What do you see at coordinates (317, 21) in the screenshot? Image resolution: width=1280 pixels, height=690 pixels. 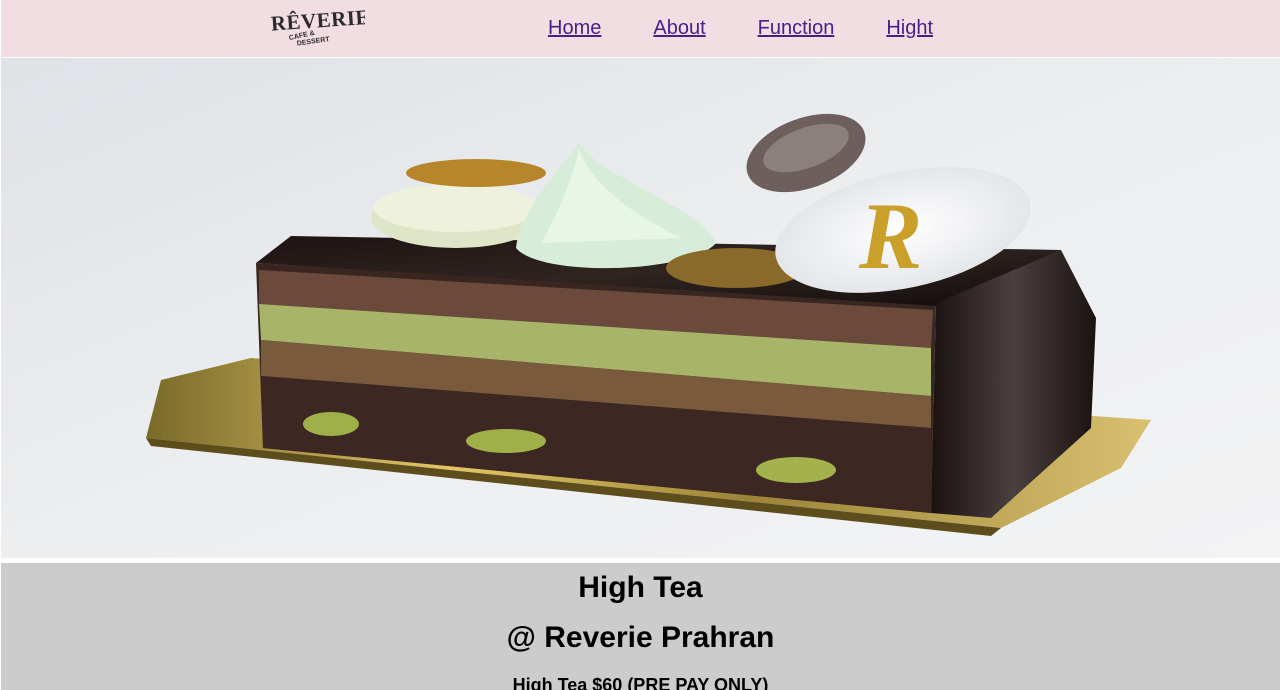 I see `svg-text: RÊVERIE` at bounding box center [317, 21].